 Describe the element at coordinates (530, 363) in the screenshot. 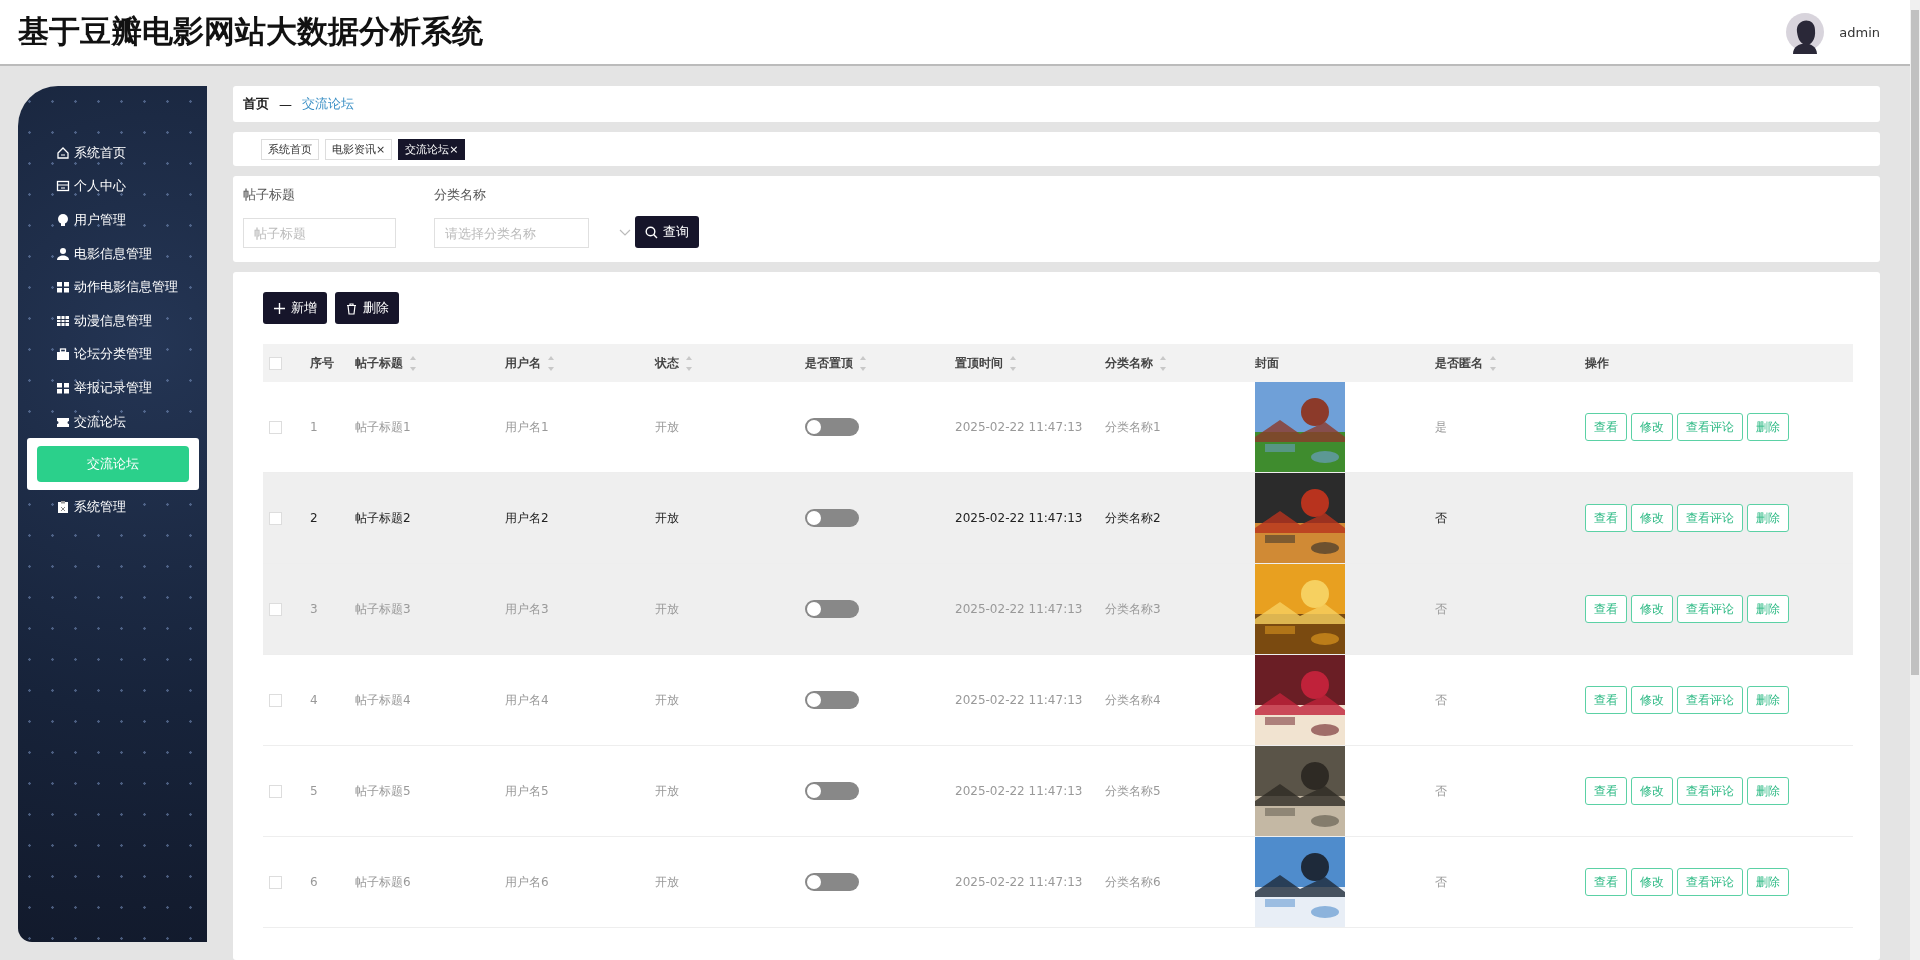

I see `column-header: 用户名` at that location.